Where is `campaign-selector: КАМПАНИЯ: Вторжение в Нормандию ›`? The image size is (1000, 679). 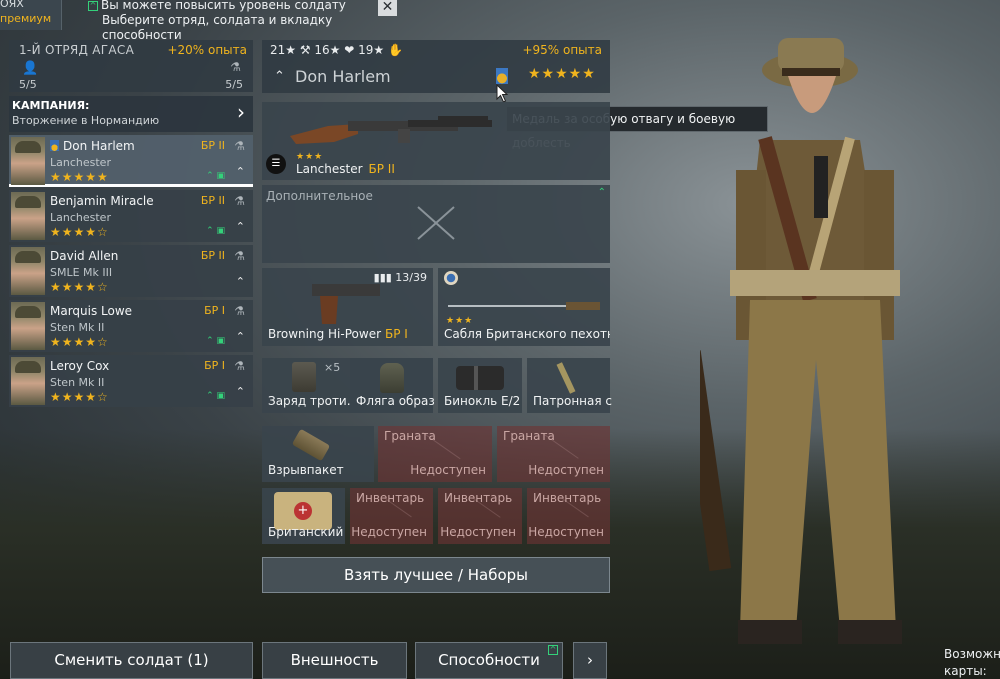 campaign-selector: КАМПАНИЯ: Вторжение в Нормандию › is located at coordinates (131, 114).